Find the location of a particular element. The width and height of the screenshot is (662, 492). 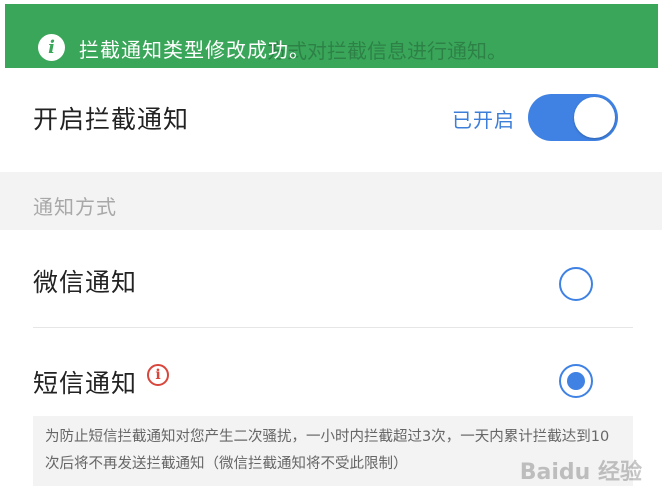

toast-message: 拦截通知类型修改成功。 is located at coordinates (194, 50).